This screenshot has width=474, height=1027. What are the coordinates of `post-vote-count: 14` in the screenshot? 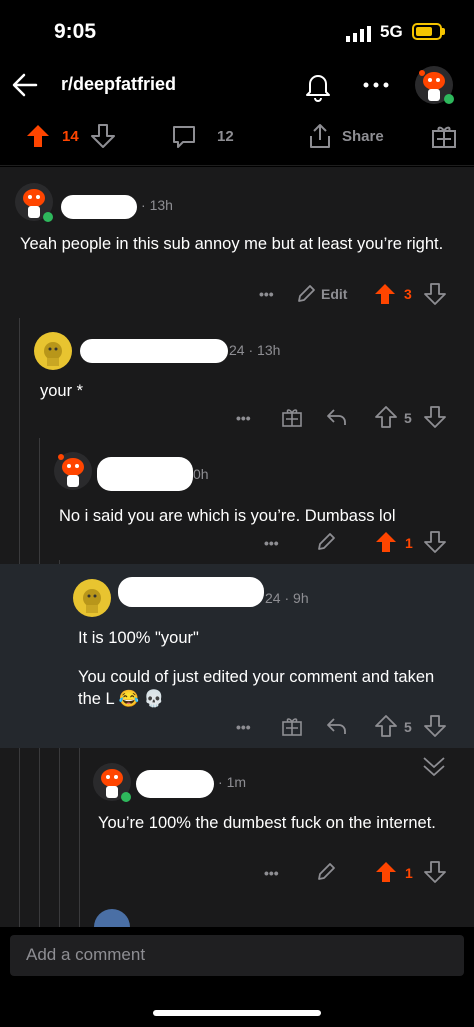 It's located at (70, 136).